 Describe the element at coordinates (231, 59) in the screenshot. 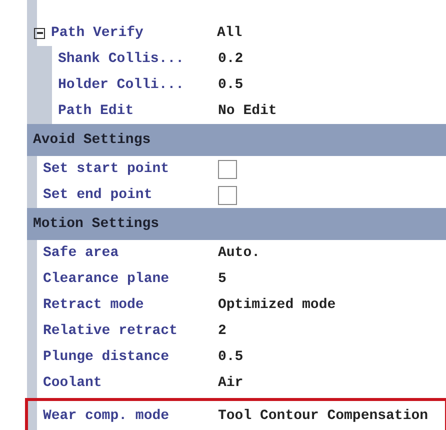

I see `property-value: 0.2` at that location.